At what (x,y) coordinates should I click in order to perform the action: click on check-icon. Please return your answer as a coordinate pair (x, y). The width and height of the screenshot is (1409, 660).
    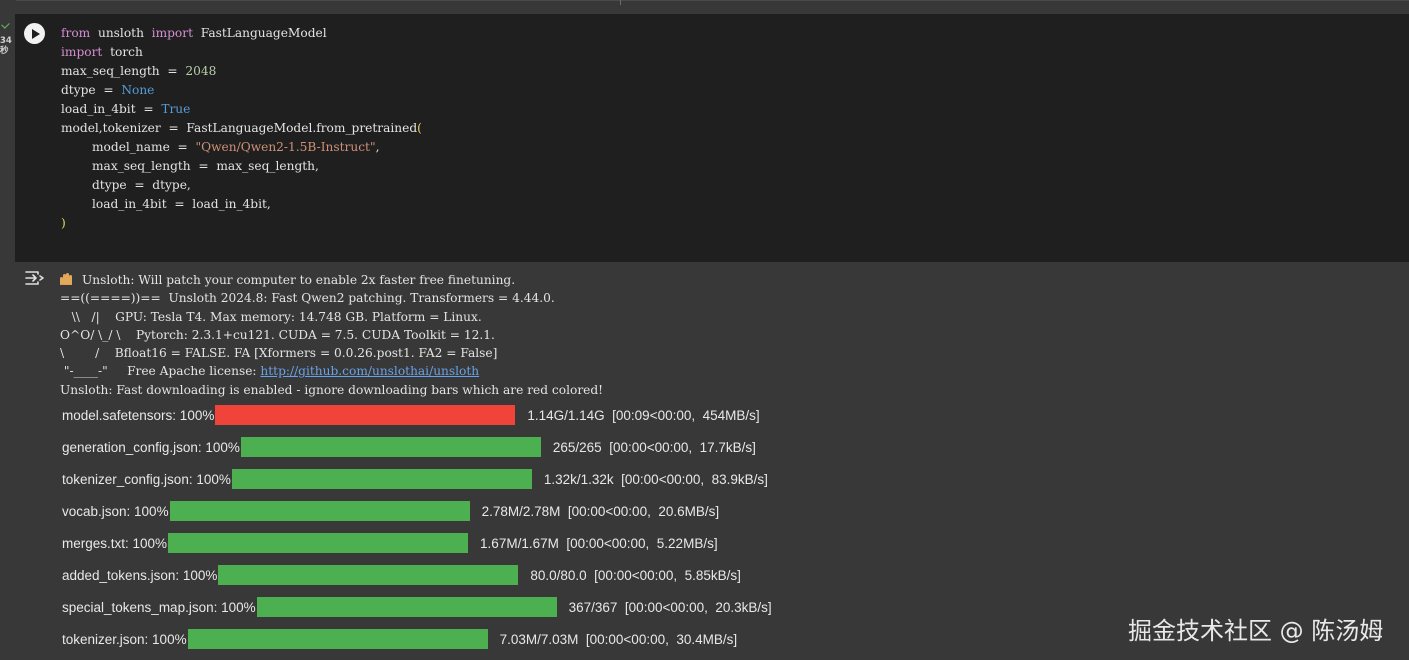
    Looking at the image, I should click on (5, 24).